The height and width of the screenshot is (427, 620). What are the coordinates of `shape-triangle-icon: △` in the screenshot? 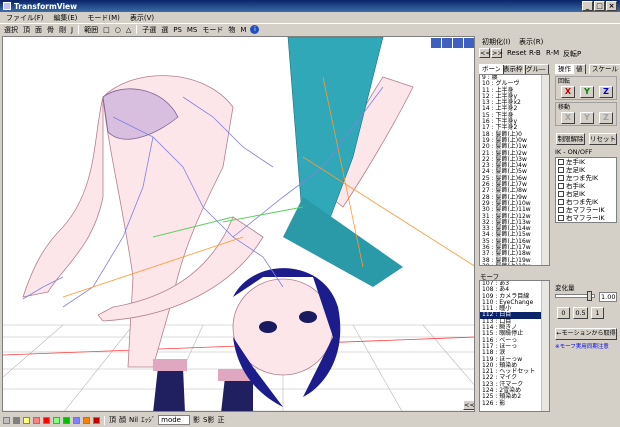 It's located at (128, 30).